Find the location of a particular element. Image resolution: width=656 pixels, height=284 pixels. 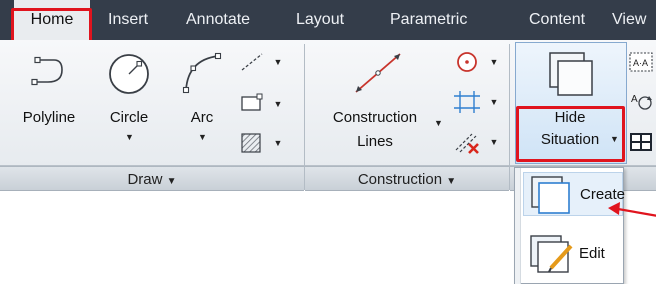

view-toggle-icon is located at coordinates (641, 142).